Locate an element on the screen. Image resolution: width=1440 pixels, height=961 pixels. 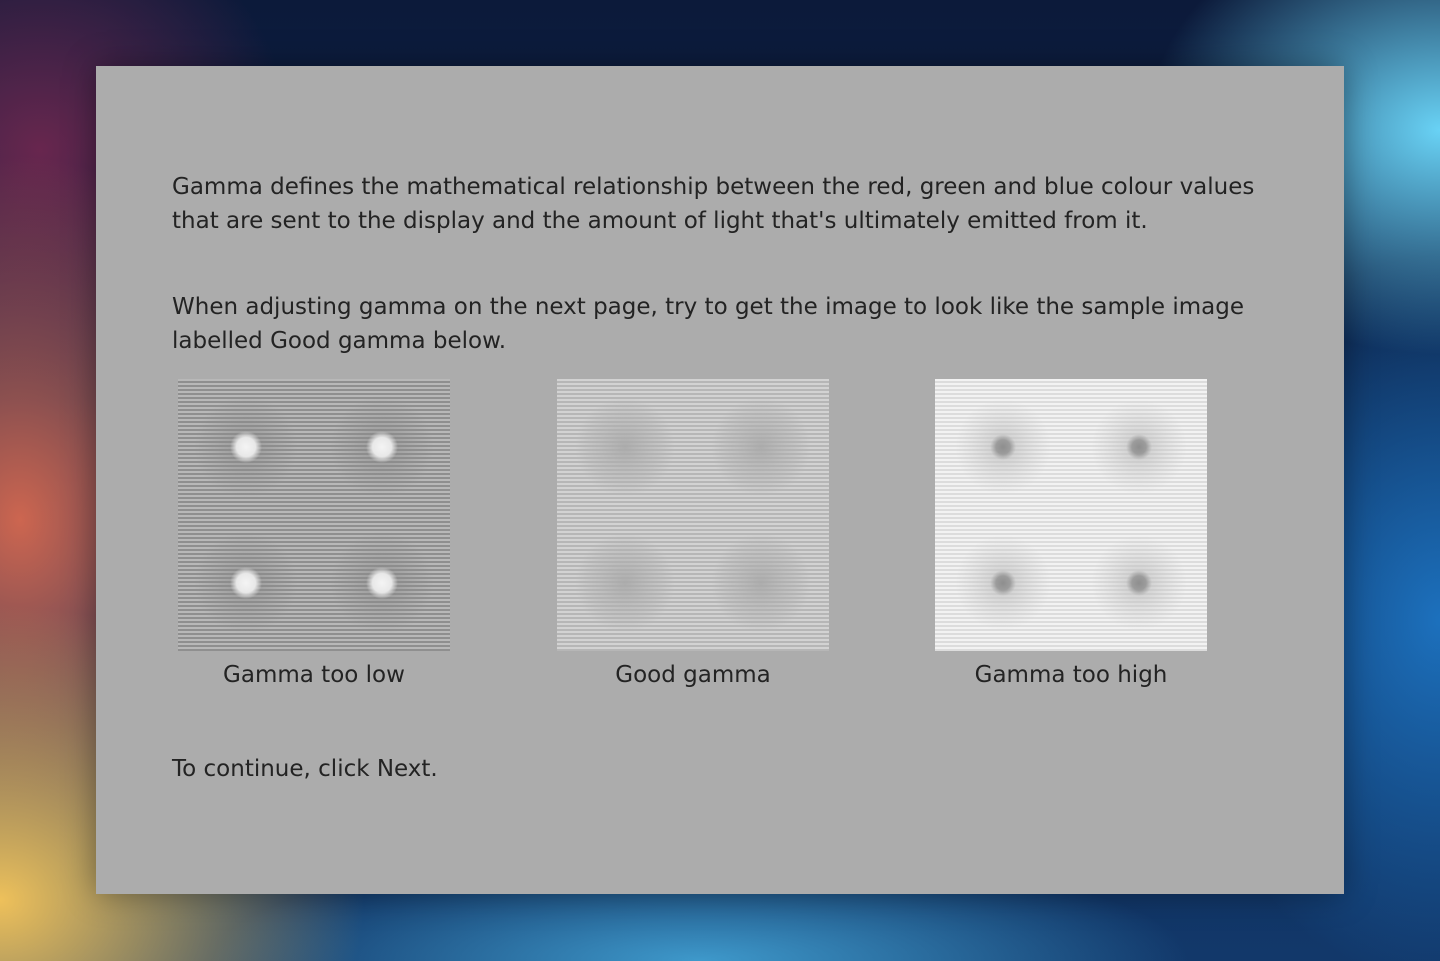
gamma-too-high-caption: Gamma too high is located at coordinates (1071, 675).